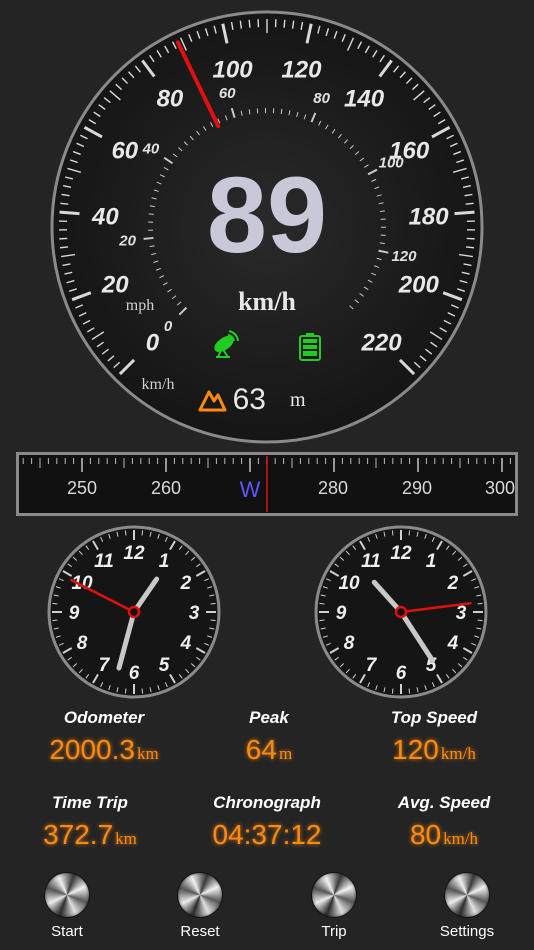 The height and width of the screenshot is (950, 534). I want to click on compass-strip: 250 260 W 280 290 300, so click(267, 484).